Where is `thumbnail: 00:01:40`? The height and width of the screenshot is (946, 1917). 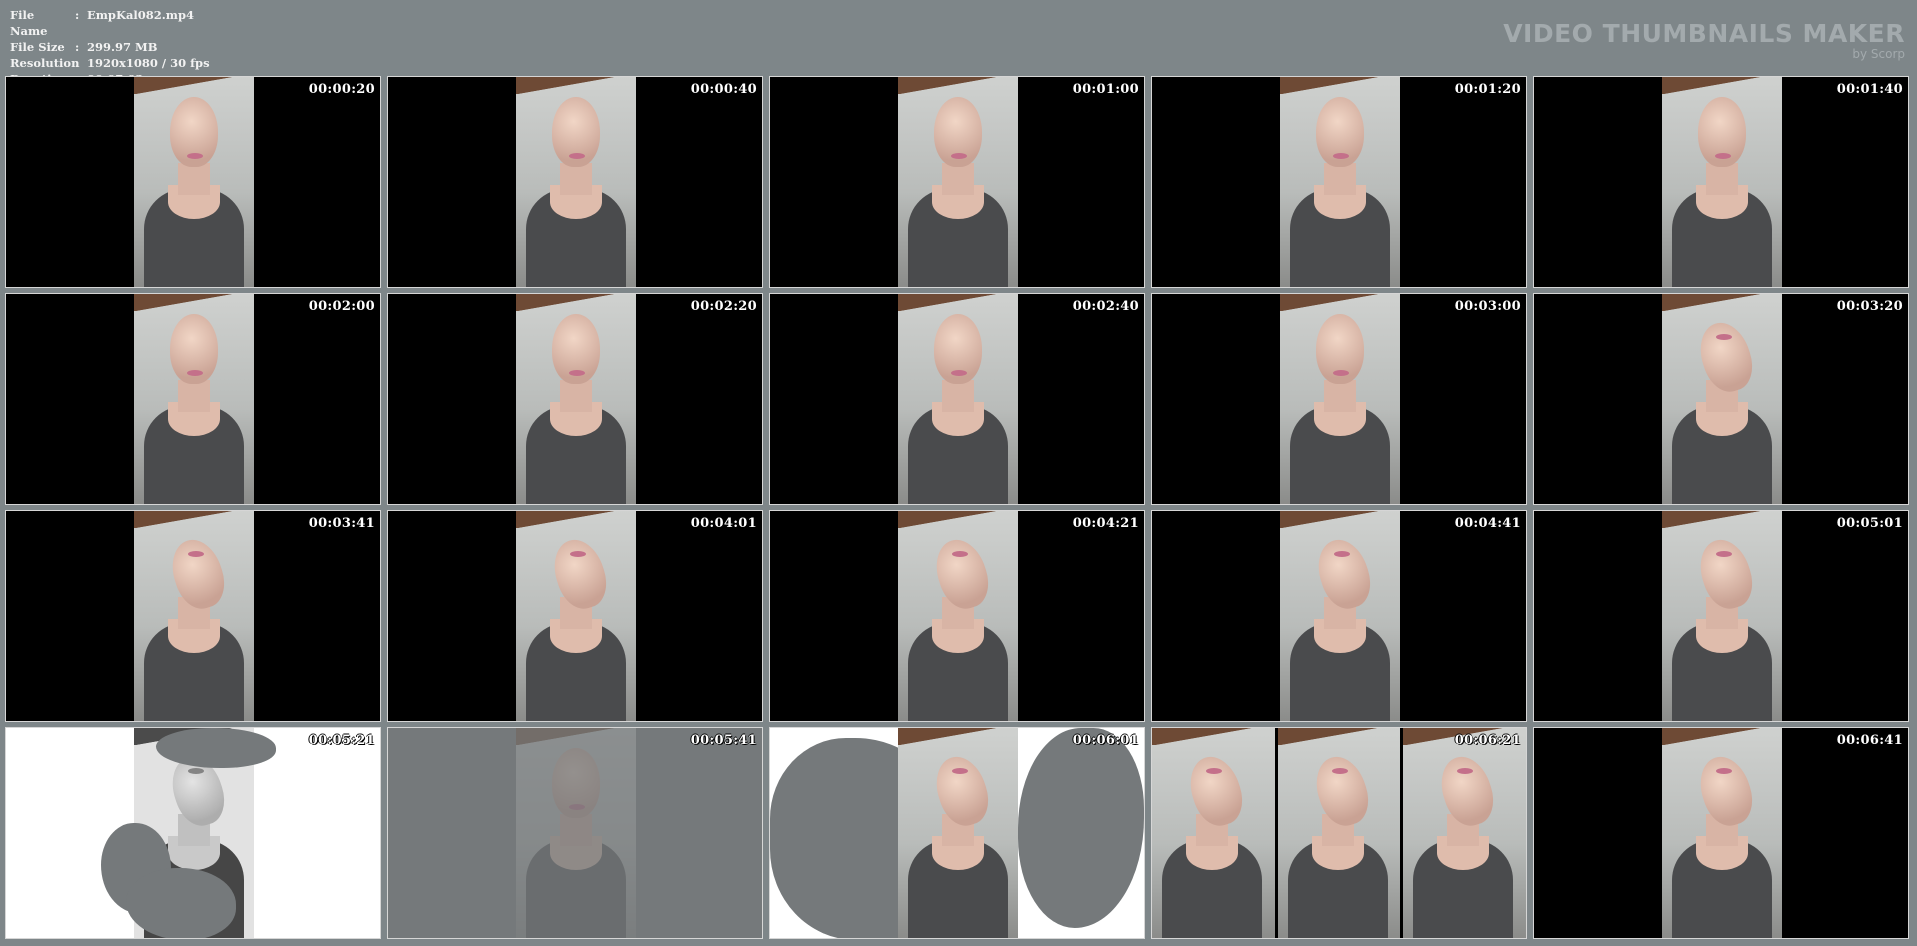
thumbnail: 00:01:40 is located at coordinates (1721, 182).